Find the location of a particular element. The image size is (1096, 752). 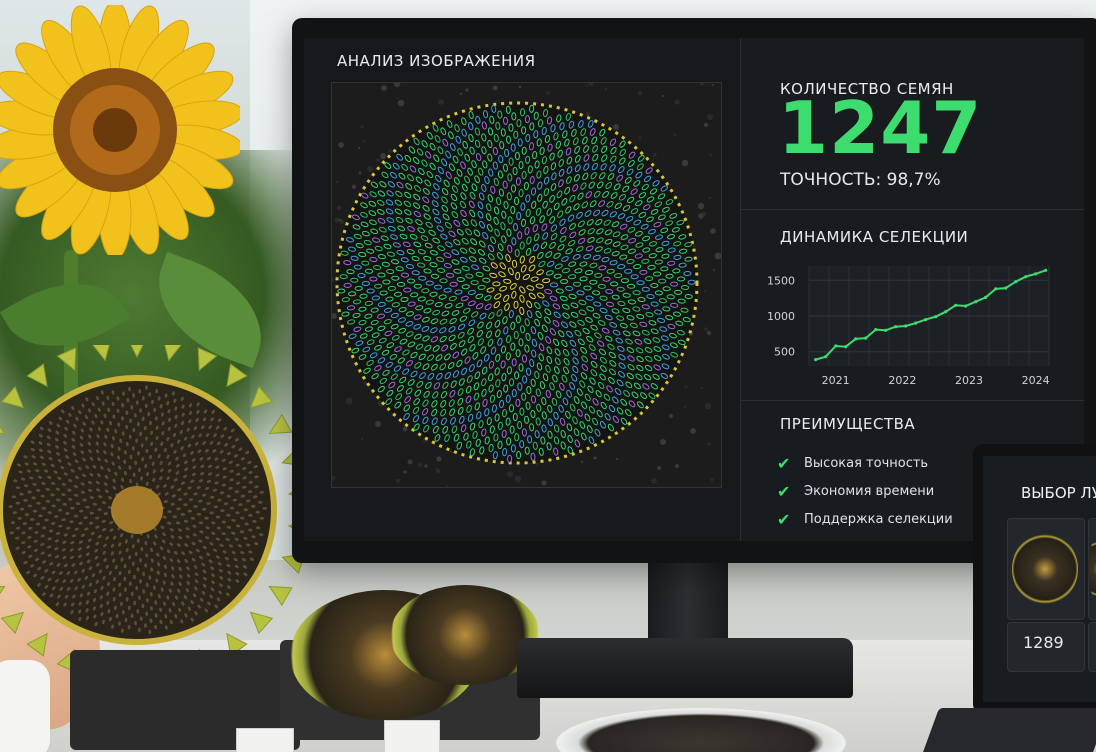

x-tick-label: 2021 is located at coordinates (836, 380).